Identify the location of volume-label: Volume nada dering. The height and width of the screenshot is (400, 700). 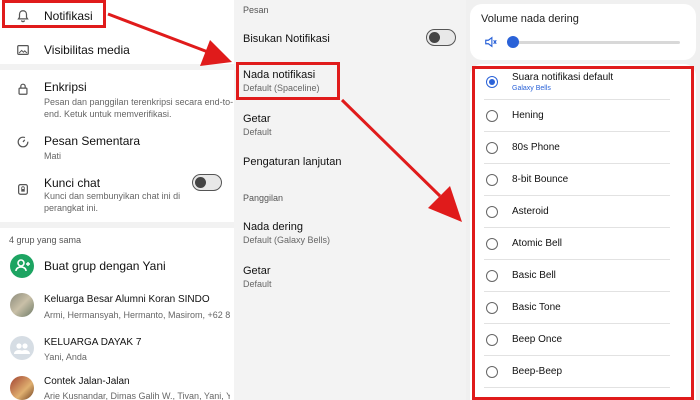
(530, 19).